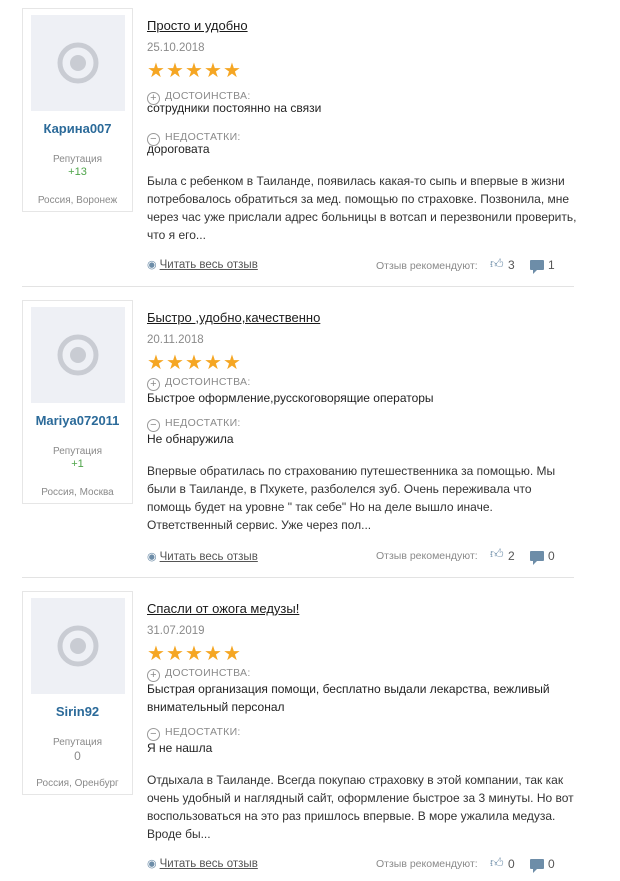  What do you see at coordinates (77, 464) in the screenshot?
I see `reputation-value: +1` at bounding box center [77, 464].